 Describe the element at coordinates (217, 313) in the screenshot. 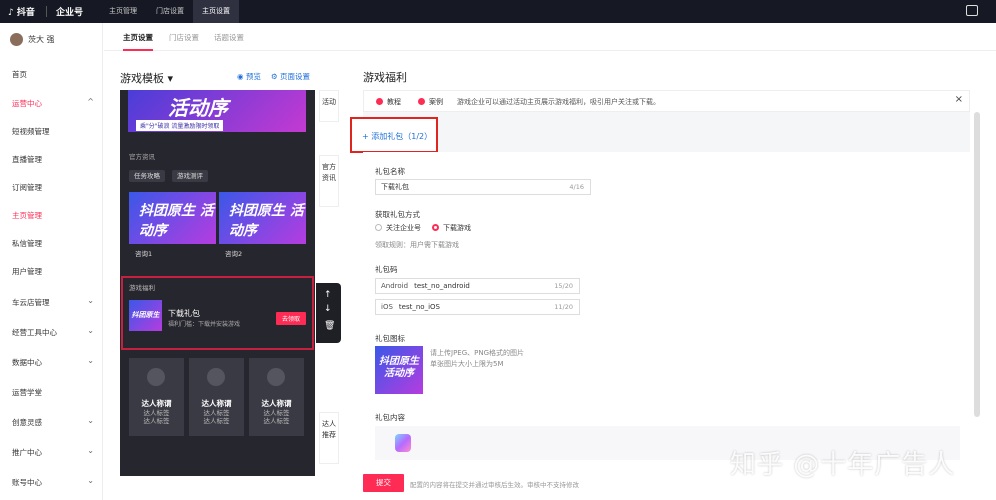

I see `game-welfare-module: 游戏福利 抖团原生 下载礼包 福利门槛：下载并安装游戏 去领取` at that location.